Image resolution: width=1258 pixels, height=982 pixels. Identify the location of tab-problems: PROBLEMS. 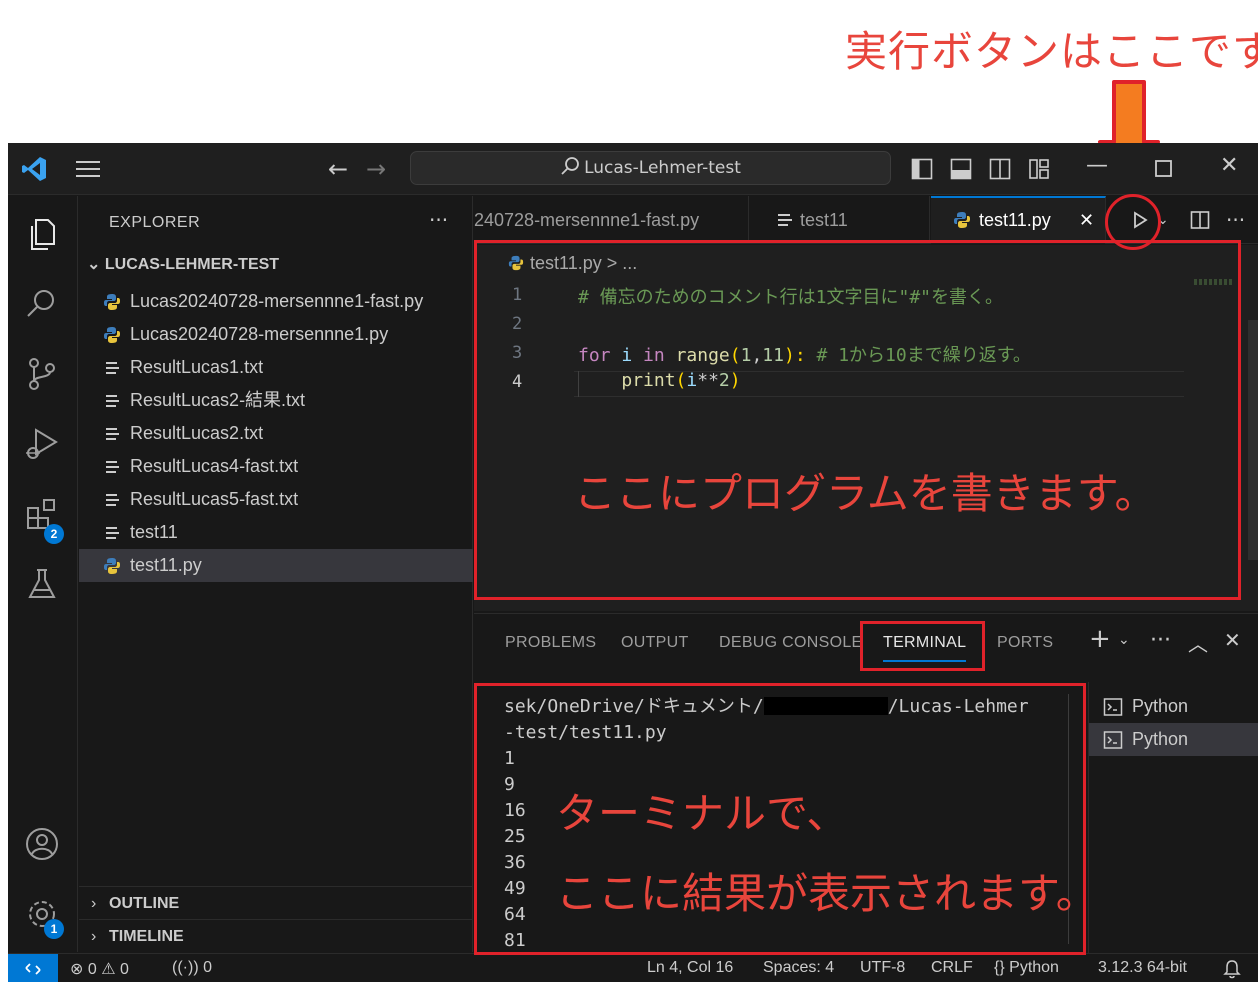
(550, 643).